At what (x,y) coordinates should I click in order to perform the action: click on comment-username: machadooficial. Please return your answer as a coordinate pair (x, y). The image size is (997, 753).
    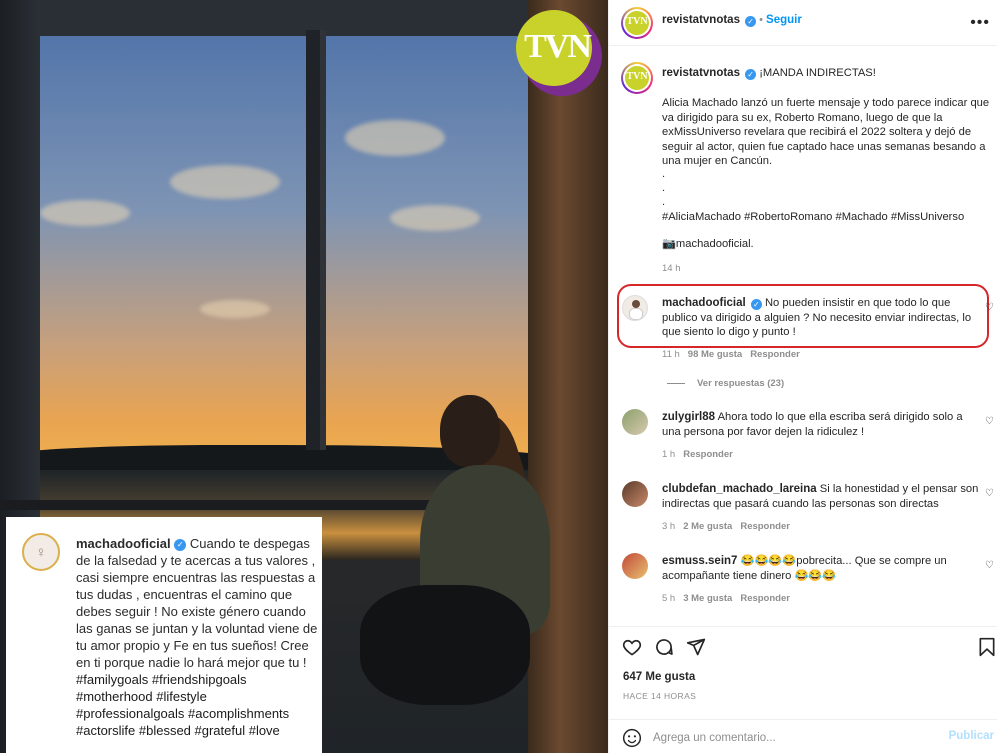
    Looking at the image, I should click on (704, 303).